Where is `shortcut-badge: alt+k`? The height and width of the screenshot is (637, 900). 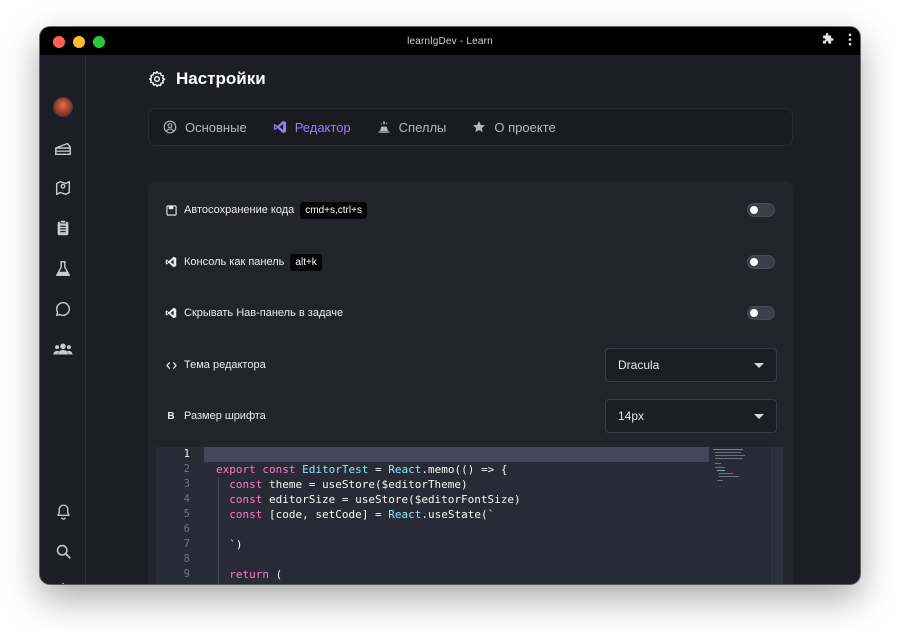
shortcut-badge: alt+k is located at coordinates (306, 262).